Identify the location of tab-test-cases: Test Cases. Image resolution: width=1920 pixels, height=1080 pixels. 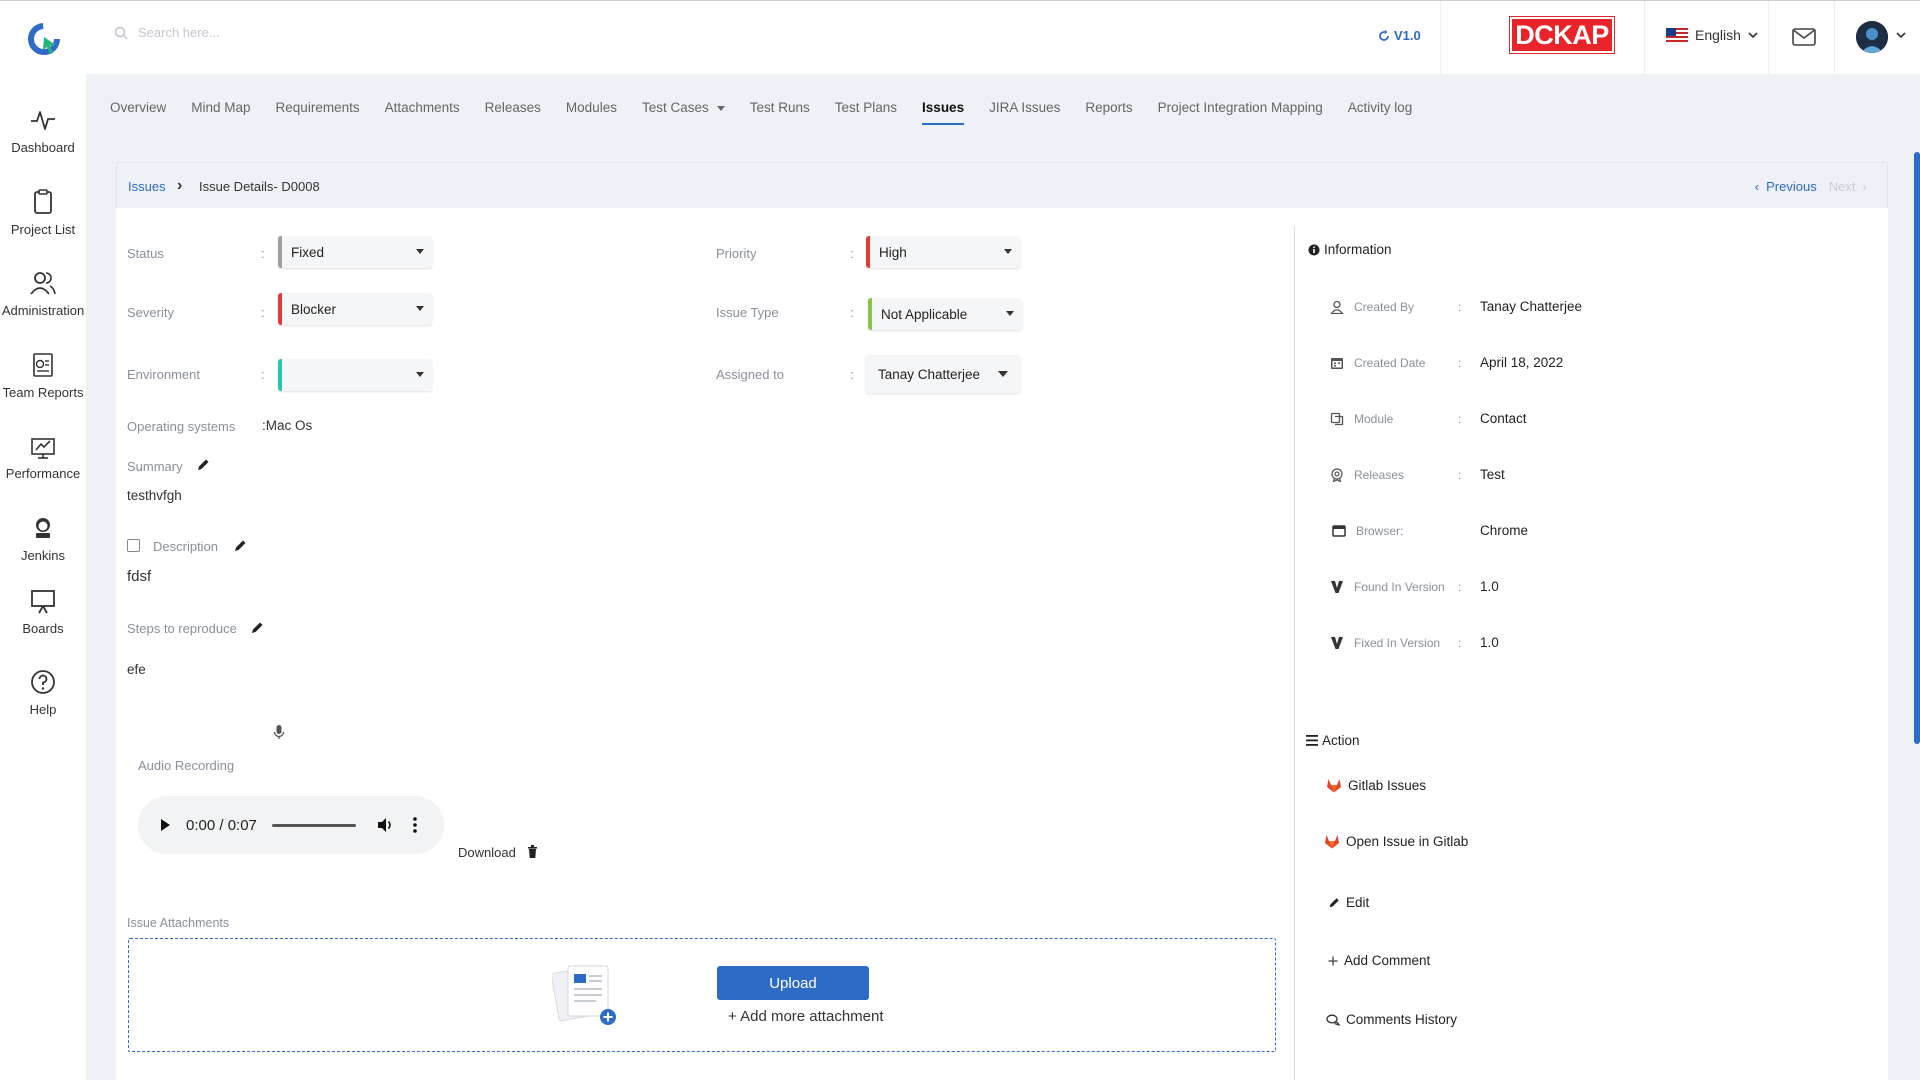
(683, 112).